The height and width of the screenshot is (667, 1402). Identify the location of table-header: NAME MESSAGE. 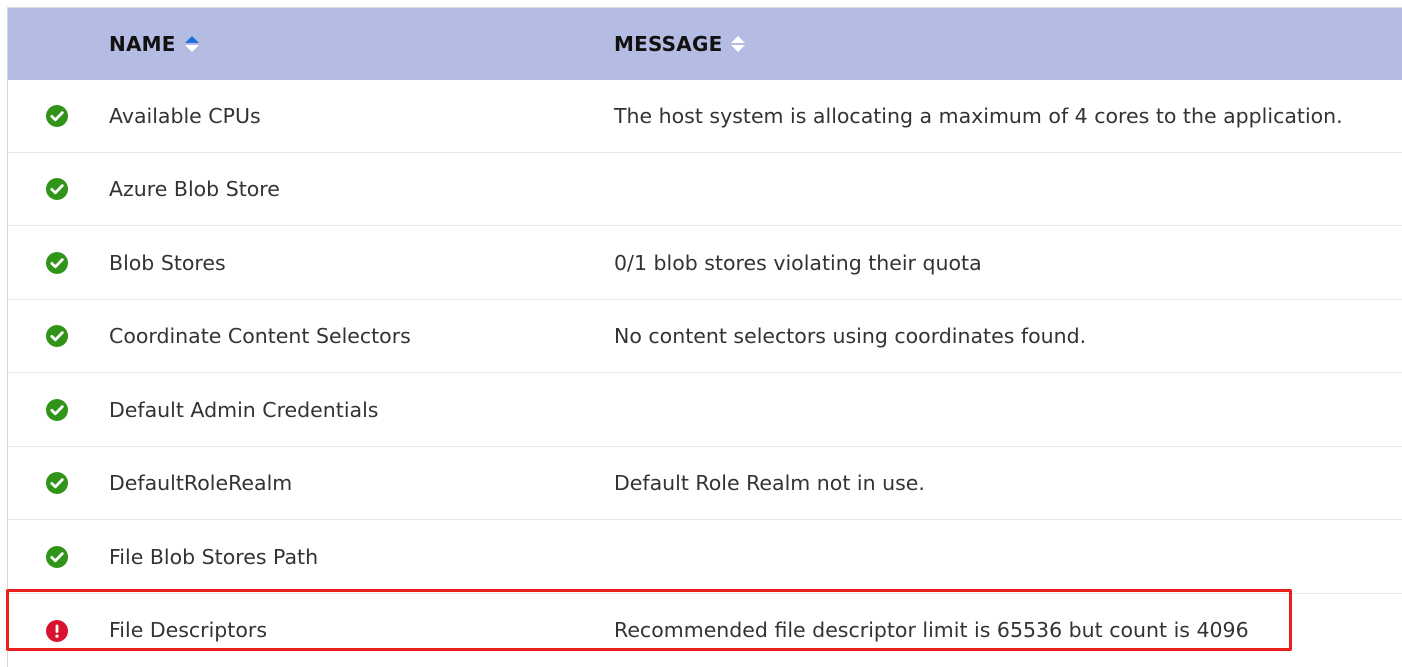
(705, 44).